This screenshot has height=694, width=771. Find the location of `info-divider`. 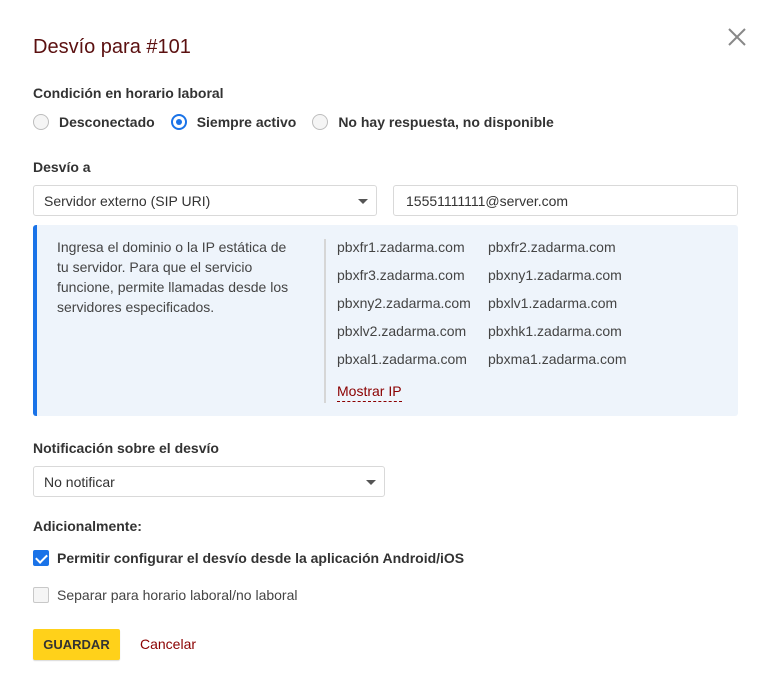

info-divider is located at coordinates (325, 321).